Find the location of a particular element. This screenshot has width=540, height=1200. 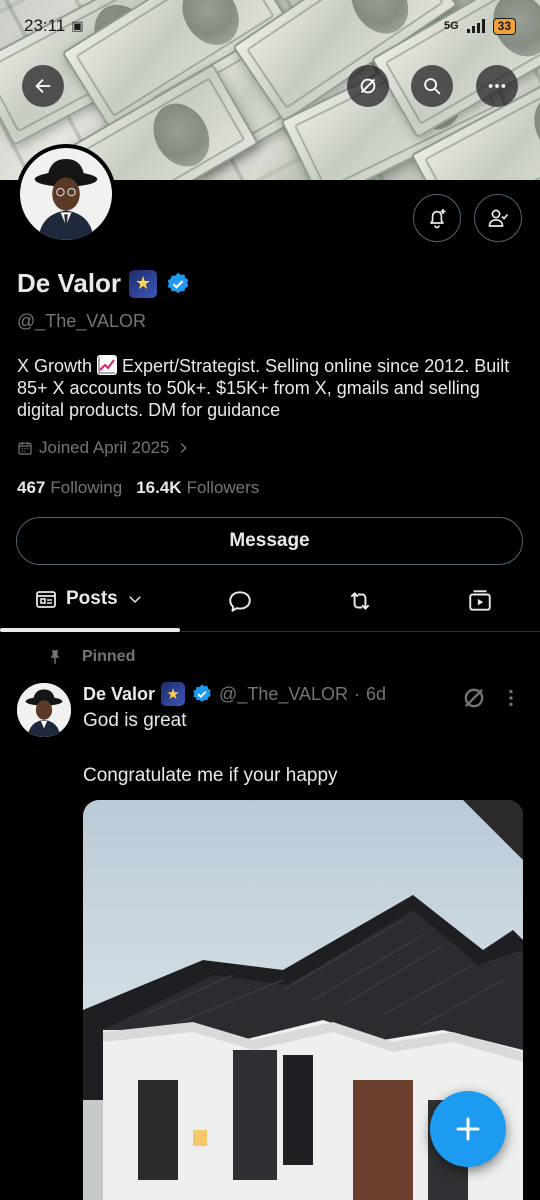

notifications-button is located at coordinates (437, 218).